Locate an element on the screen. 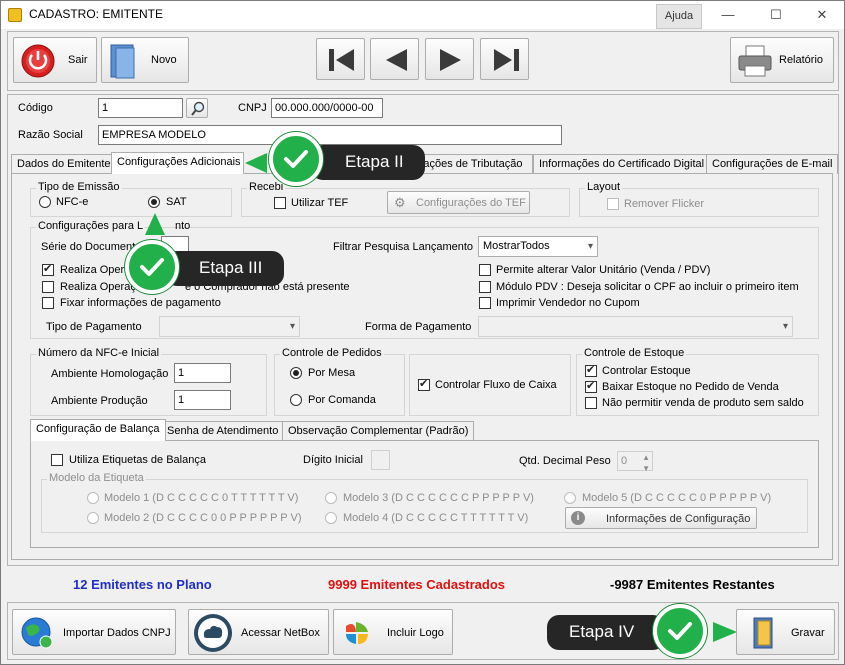 The width and height of the screenshot is (845, 665). info-icon: i is located at coordinates (578, 518).